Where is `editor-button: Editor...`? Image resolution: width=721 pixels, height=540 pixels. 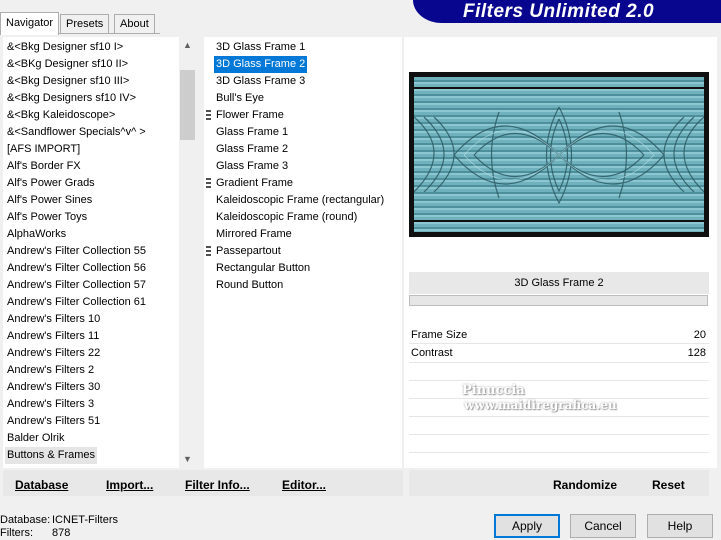
editor-button: Editor... is located at coordinates (304, 483).